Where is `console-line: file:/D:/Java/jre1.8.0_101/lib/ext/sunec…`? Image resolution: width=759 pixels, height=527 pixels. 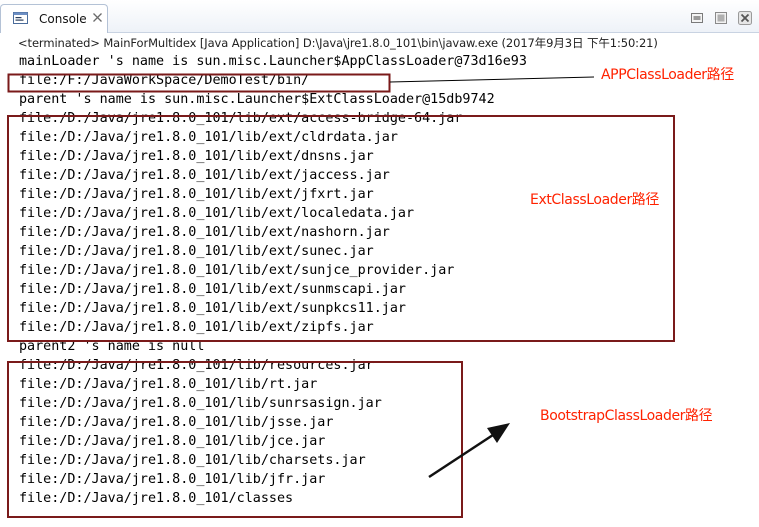
console-line: file:/D:/Java/jre1.8.0_101/lib/ext/sunec… is located at coordinates (196, 251).